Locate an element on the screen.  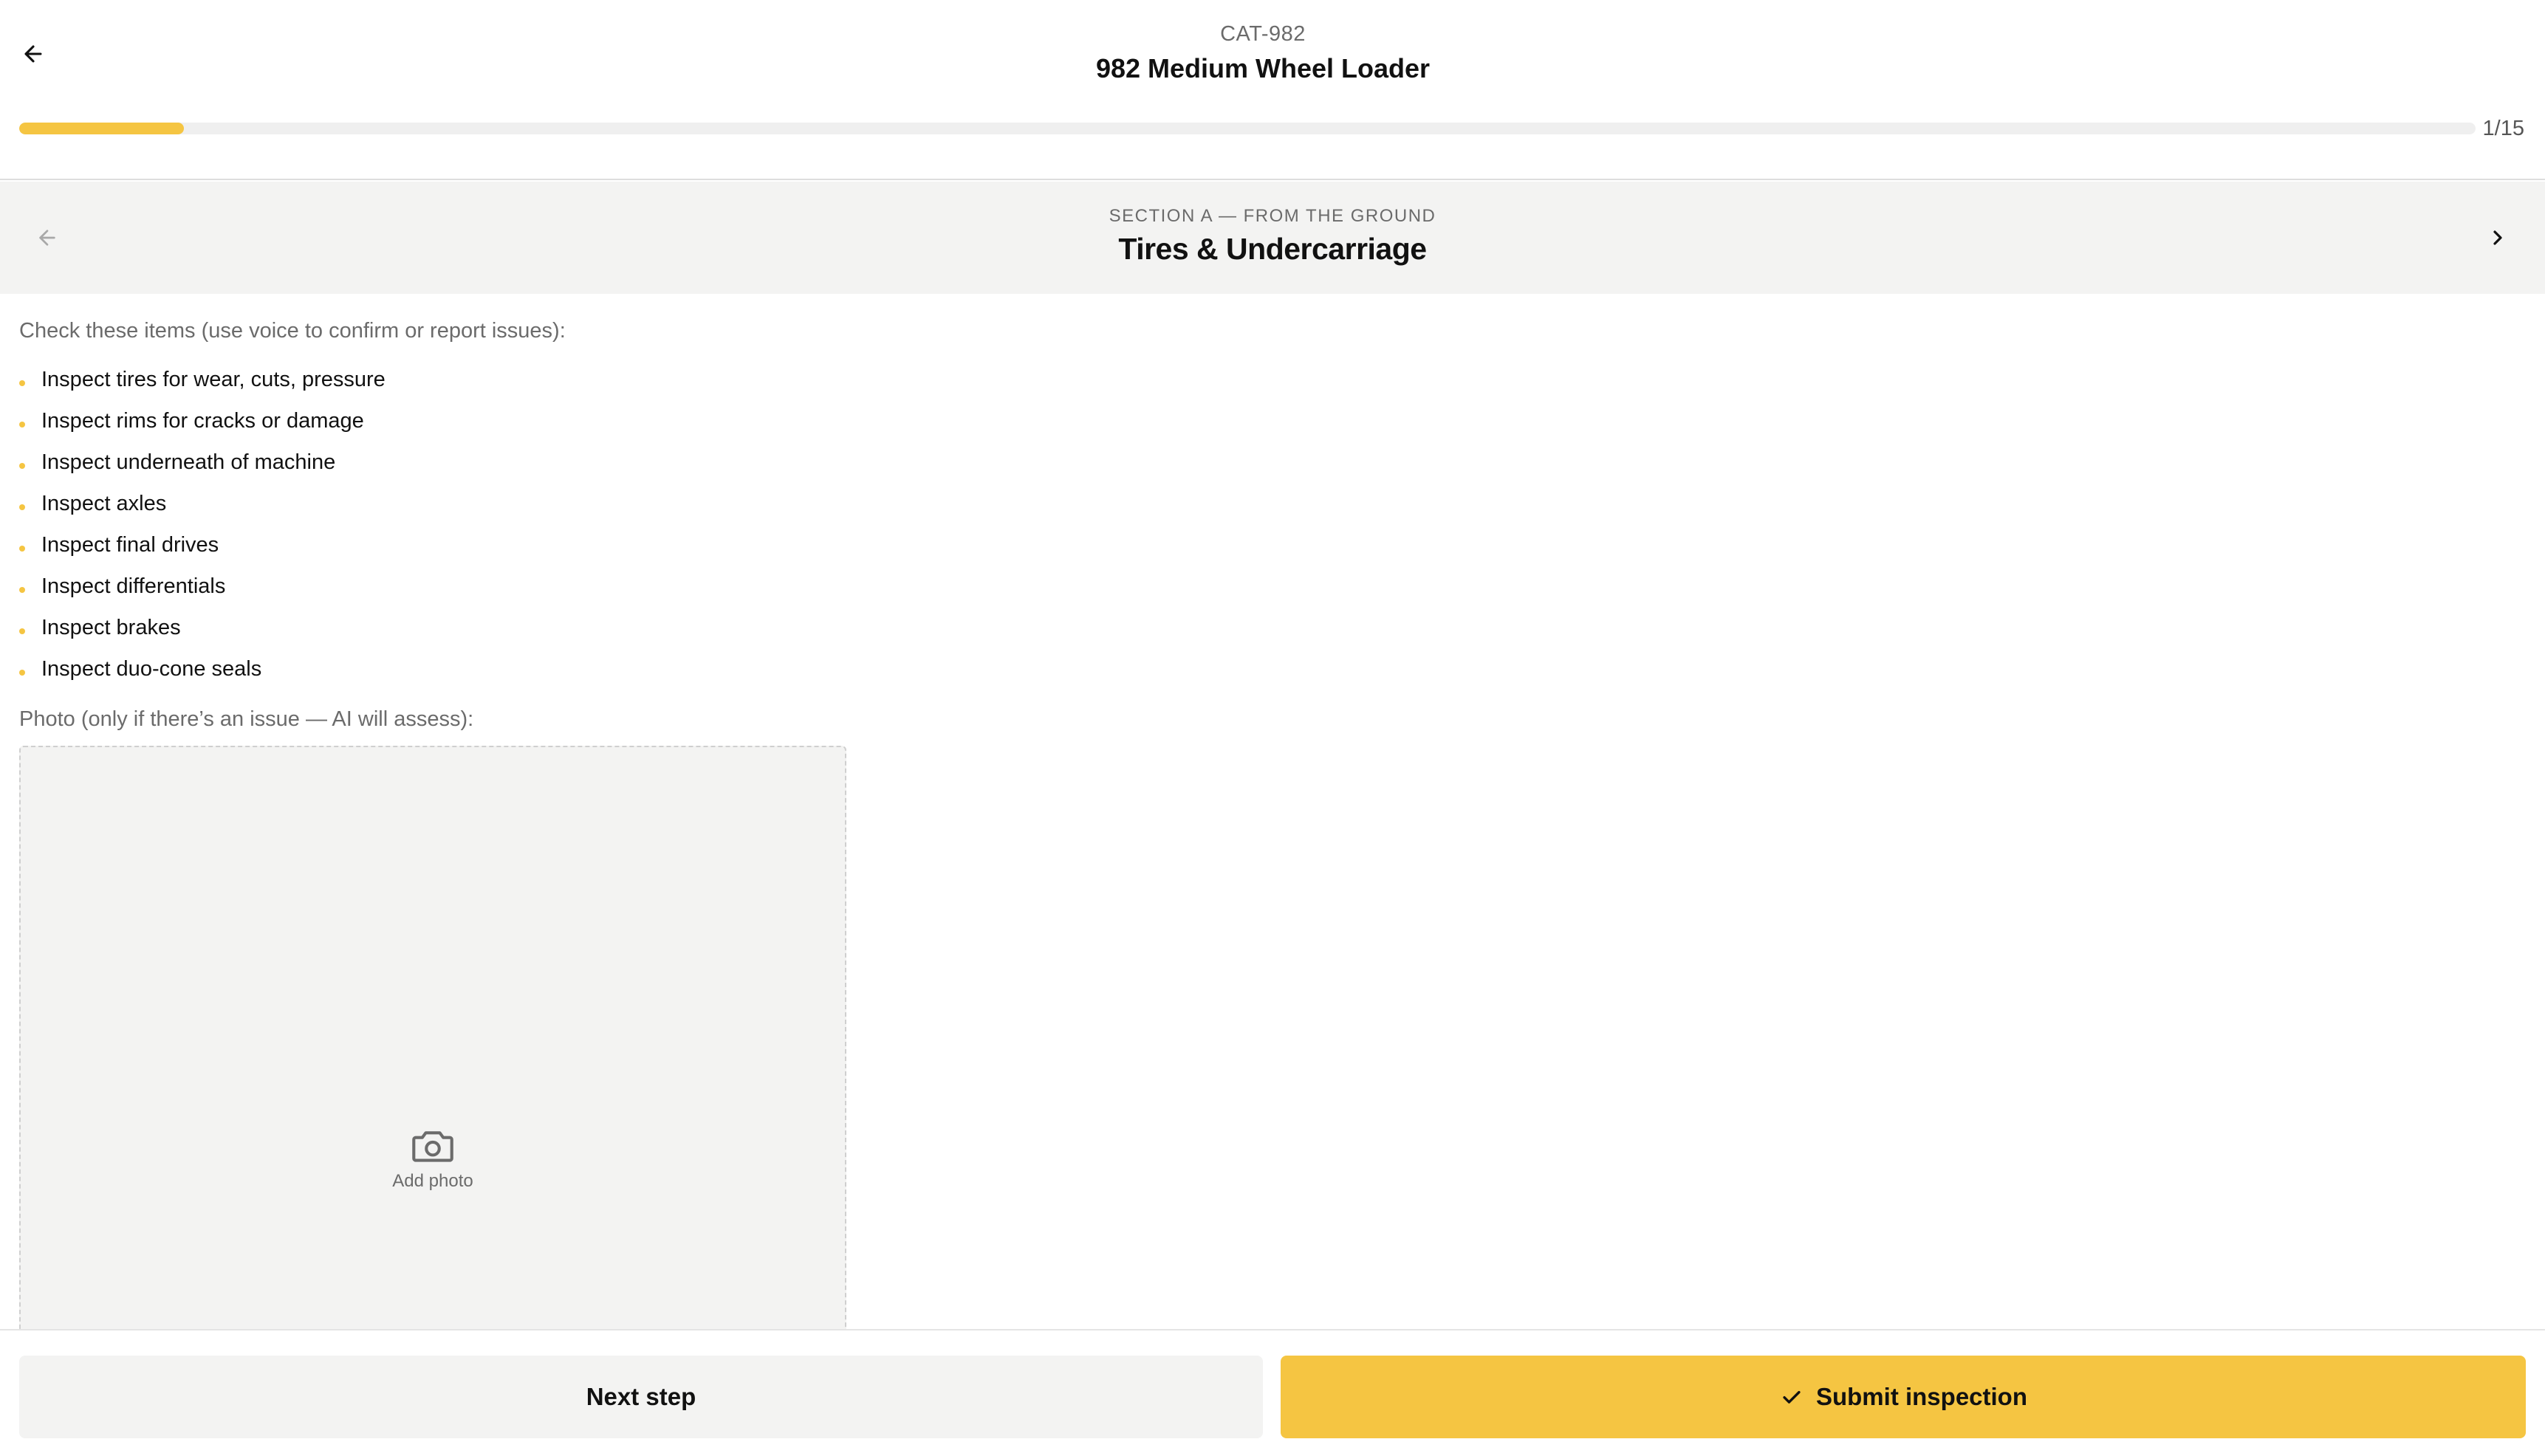
checklist-item-label: Inspect underneath of machine is located at coordinates (188, 462).